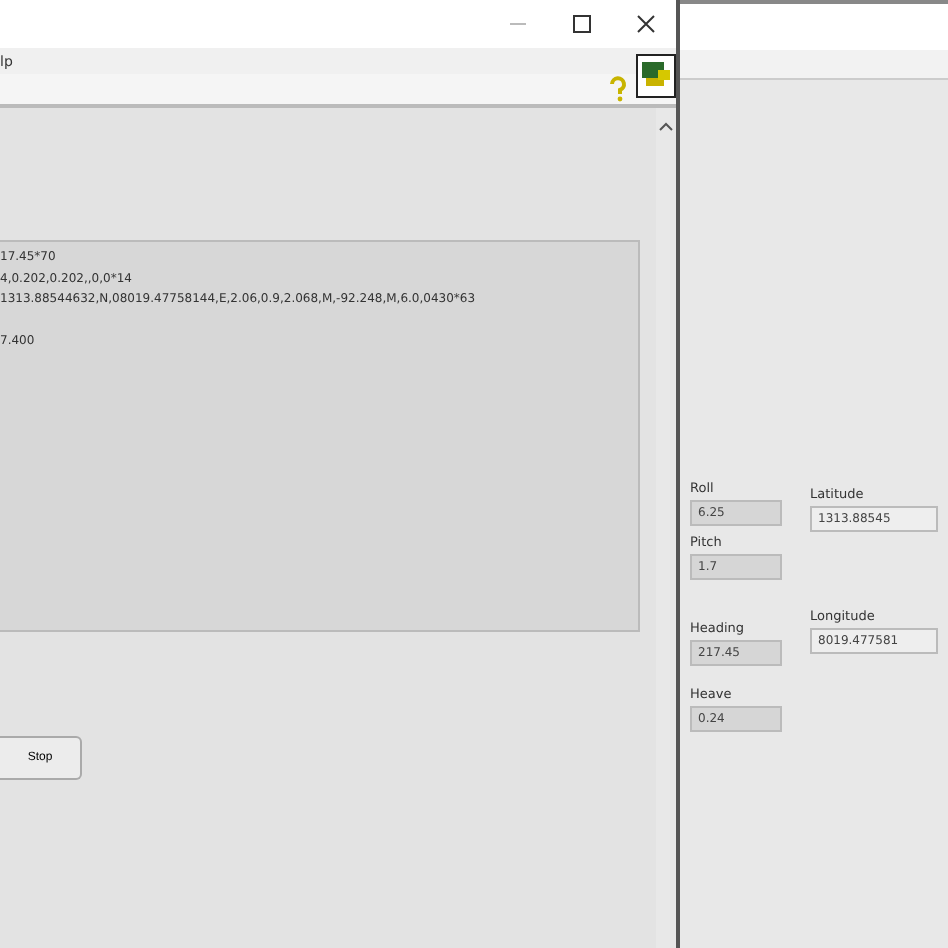  What do you see at coordinates (646, 24) in the screenshot?
I see `close-icon` at bounding box center [646, 24].